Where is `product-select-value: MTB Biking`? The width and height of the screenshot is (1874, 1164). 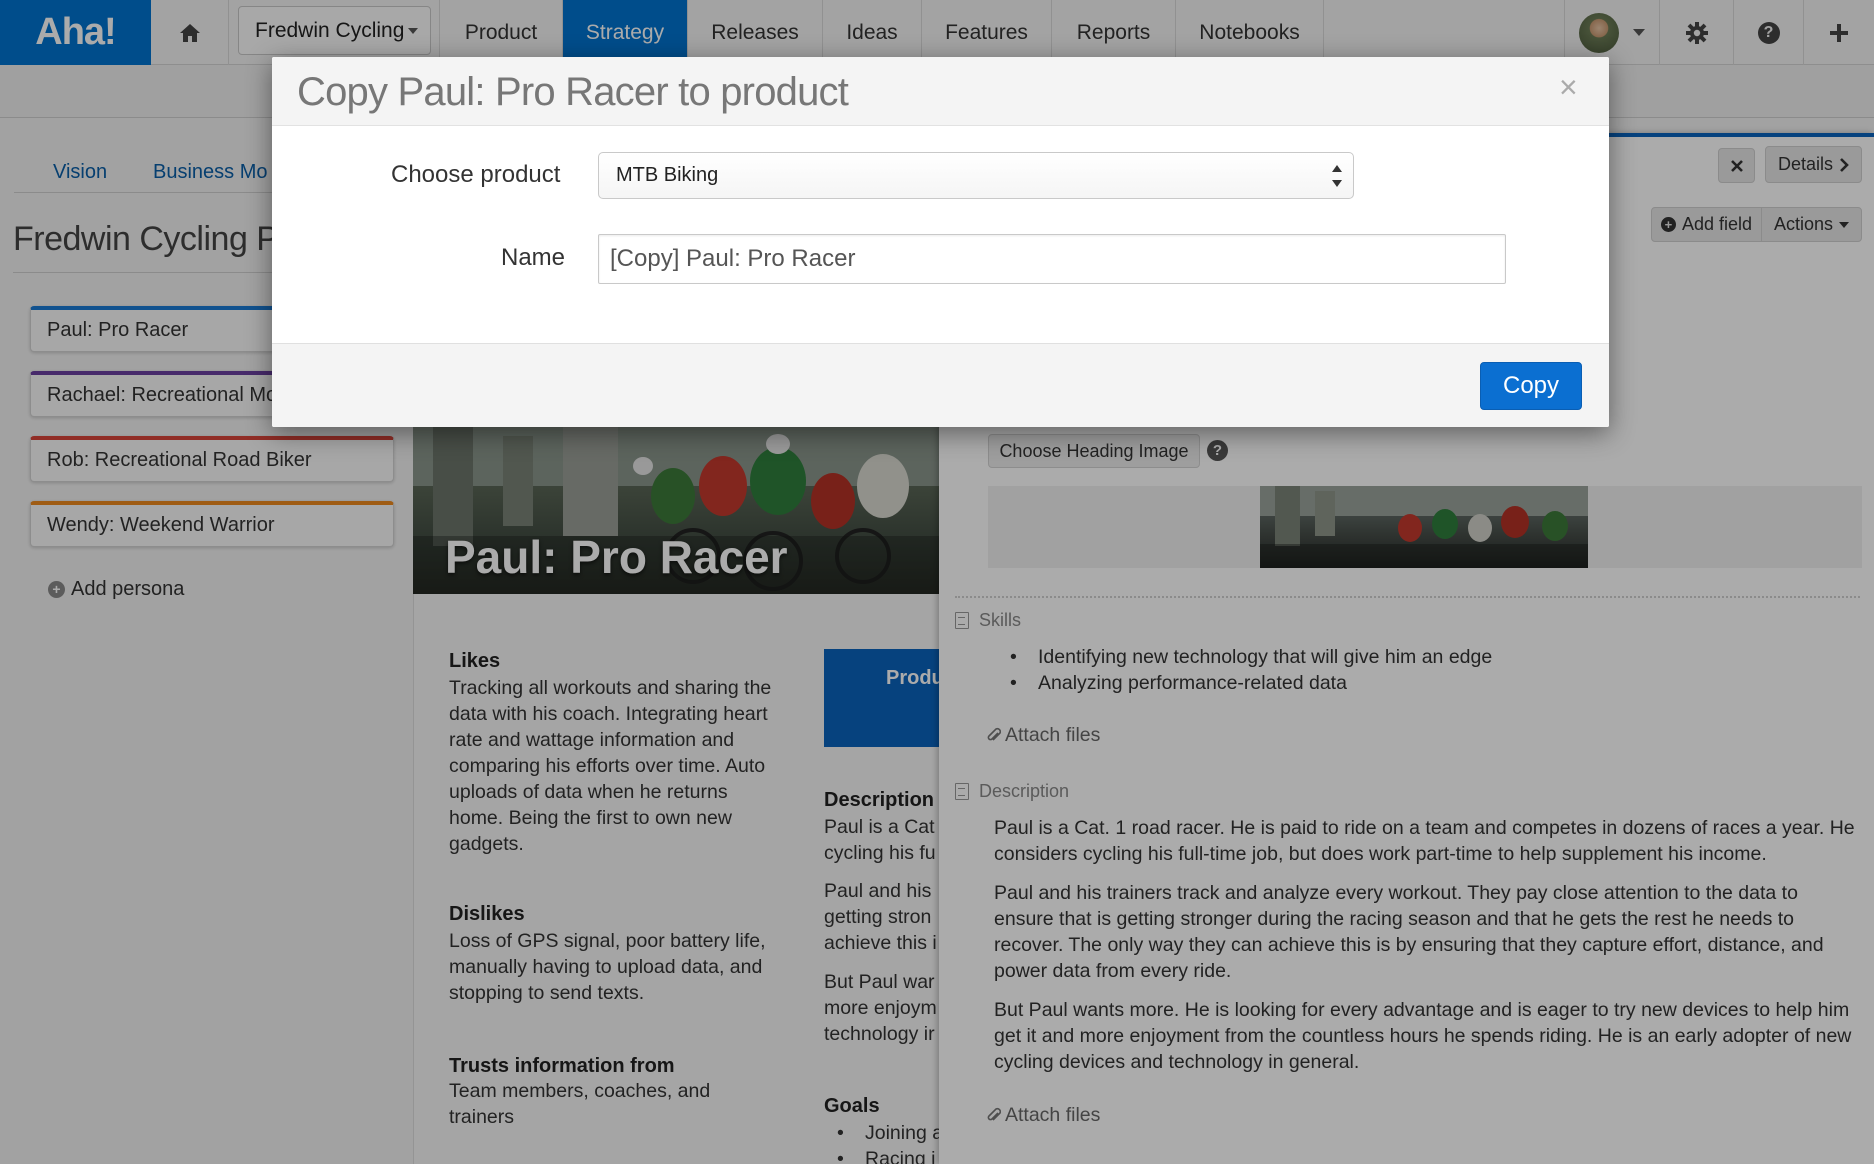
product-select-value: MTB Biking is located at coordinates (667, 175).